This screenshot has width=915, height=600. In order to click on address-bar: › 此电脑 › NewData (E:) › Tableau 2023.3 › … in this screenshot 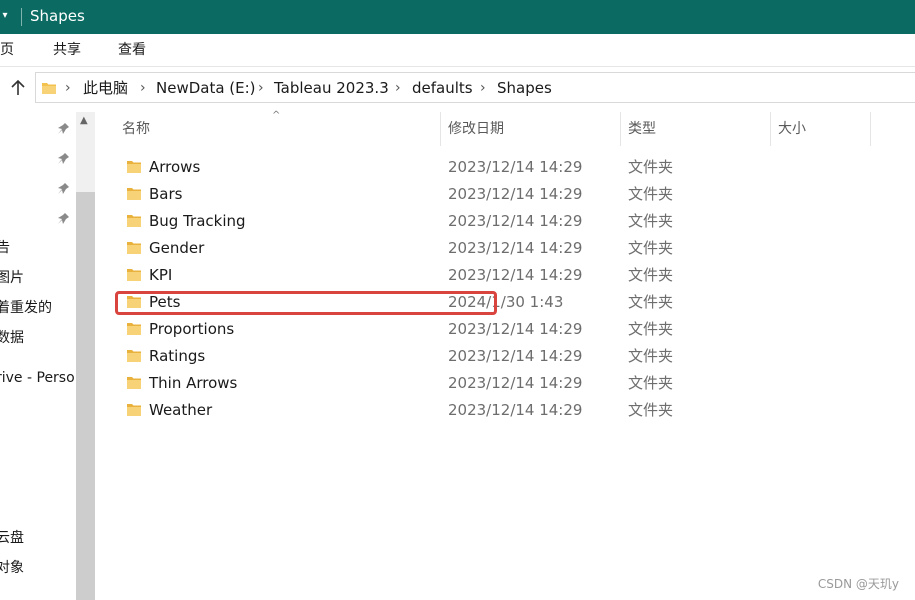, I will do `click(475, 87)`.